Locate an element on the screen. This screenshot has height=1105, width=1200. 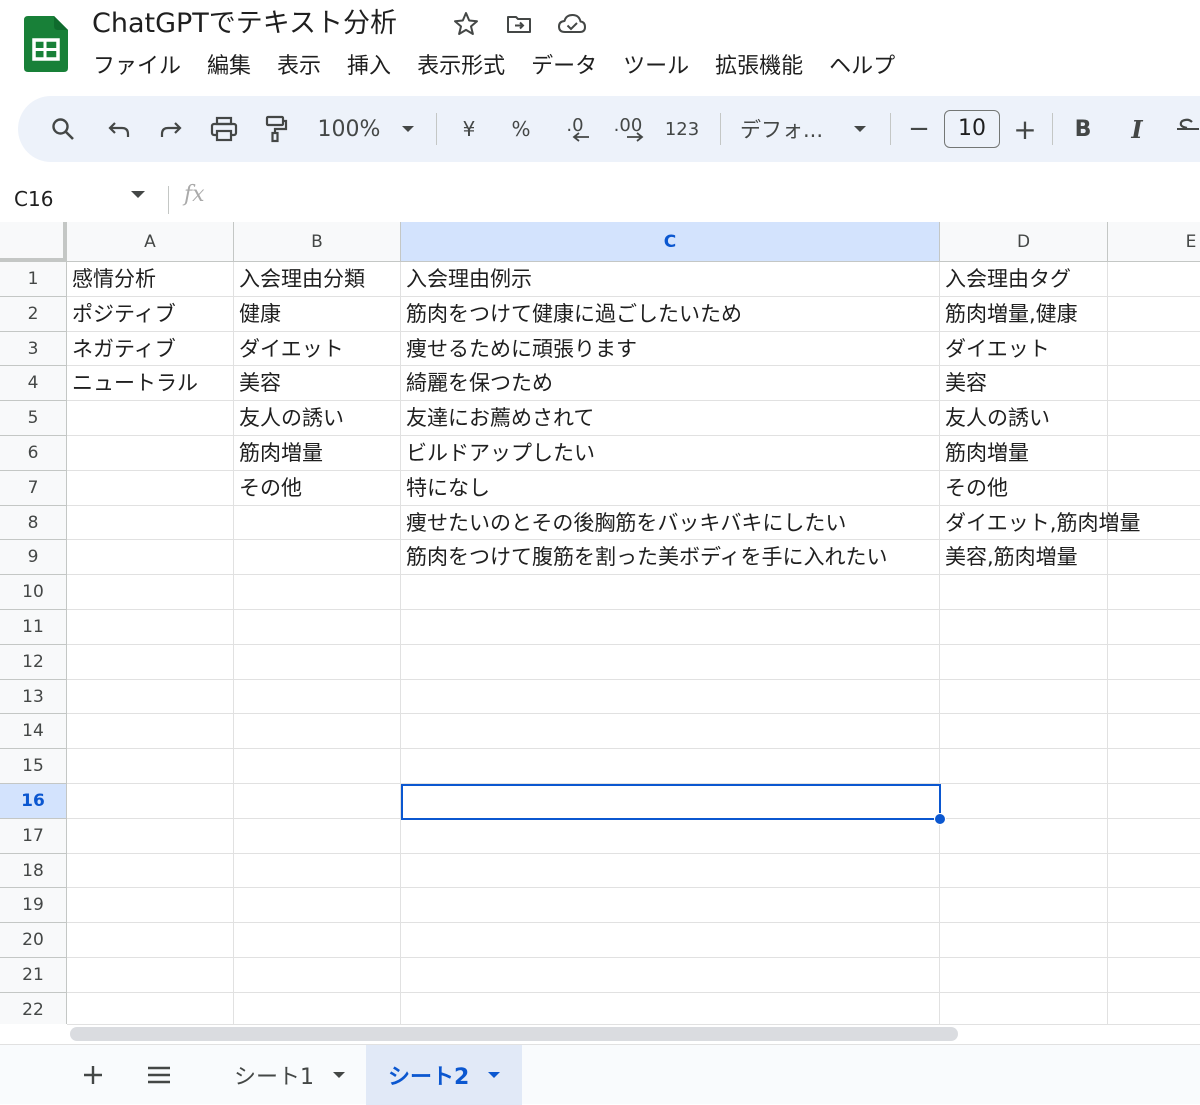
cell-a15 is located at coordinates (150, 766).